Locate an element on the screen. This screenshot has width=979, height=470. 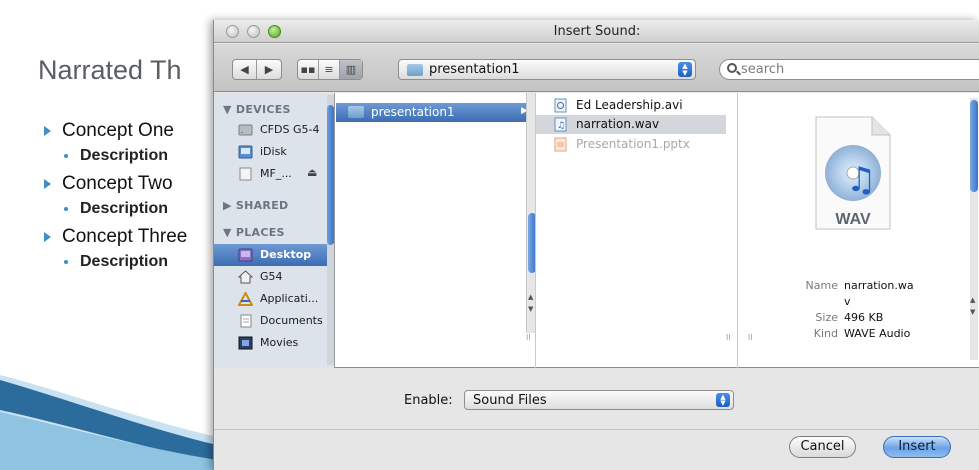
sidebar-item-g54: G54 is located at coordinates (274, 277).